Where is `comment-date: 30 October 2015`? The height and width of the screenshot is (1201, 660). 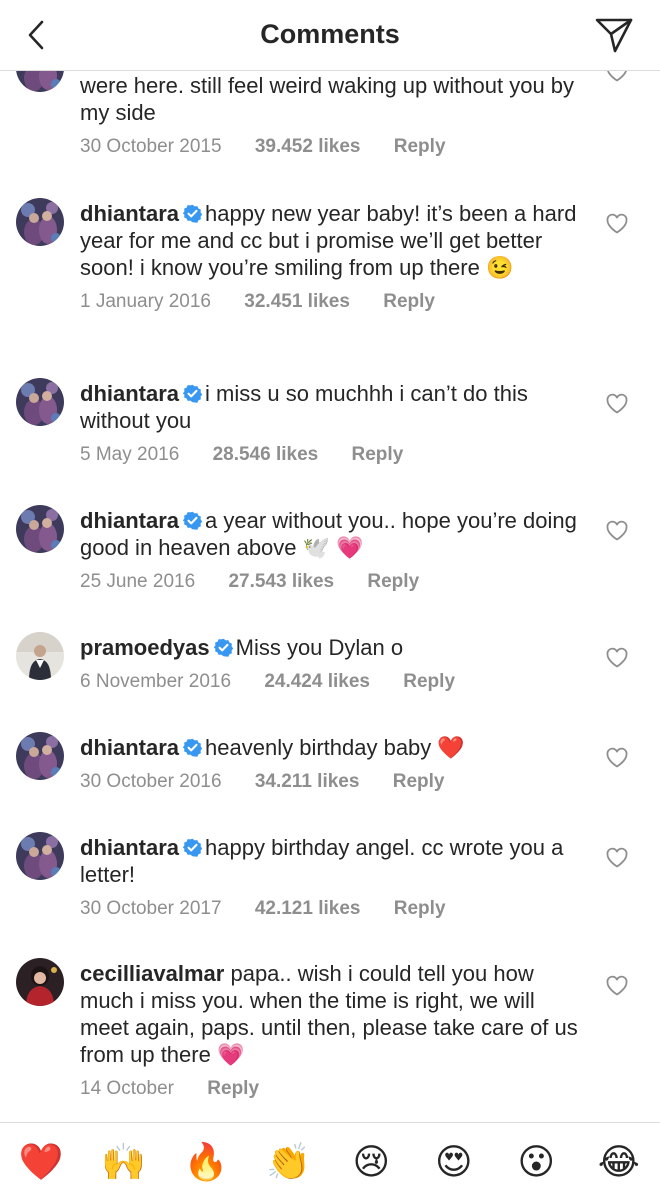 comment-date: 30 October 2015 is located at coordinates (151, 146).